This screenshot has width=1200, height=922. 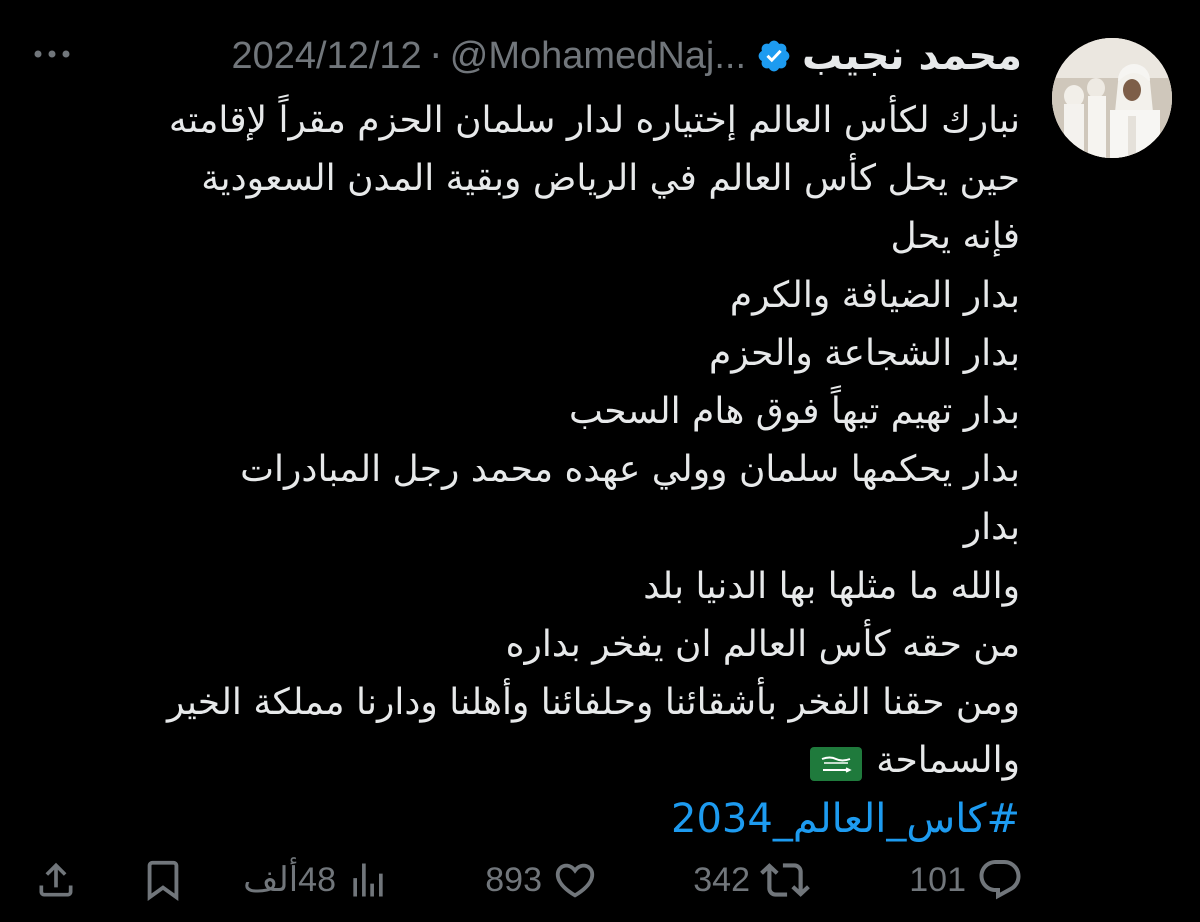 I want to click on bookmark-button, so click(x=163, y=880).